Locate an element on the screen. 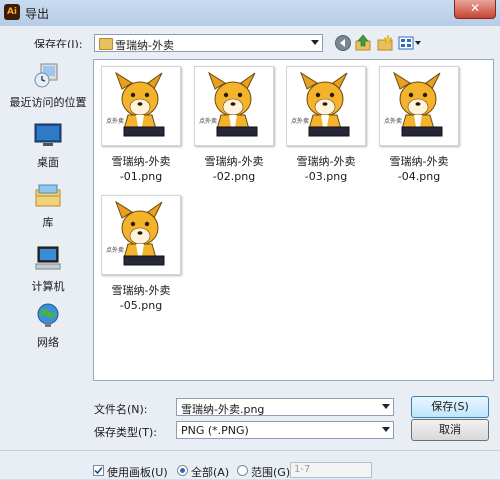 The width and height of the screenshot is (500, 480). place-libraries: 库 is located at coordinates (48, 206).